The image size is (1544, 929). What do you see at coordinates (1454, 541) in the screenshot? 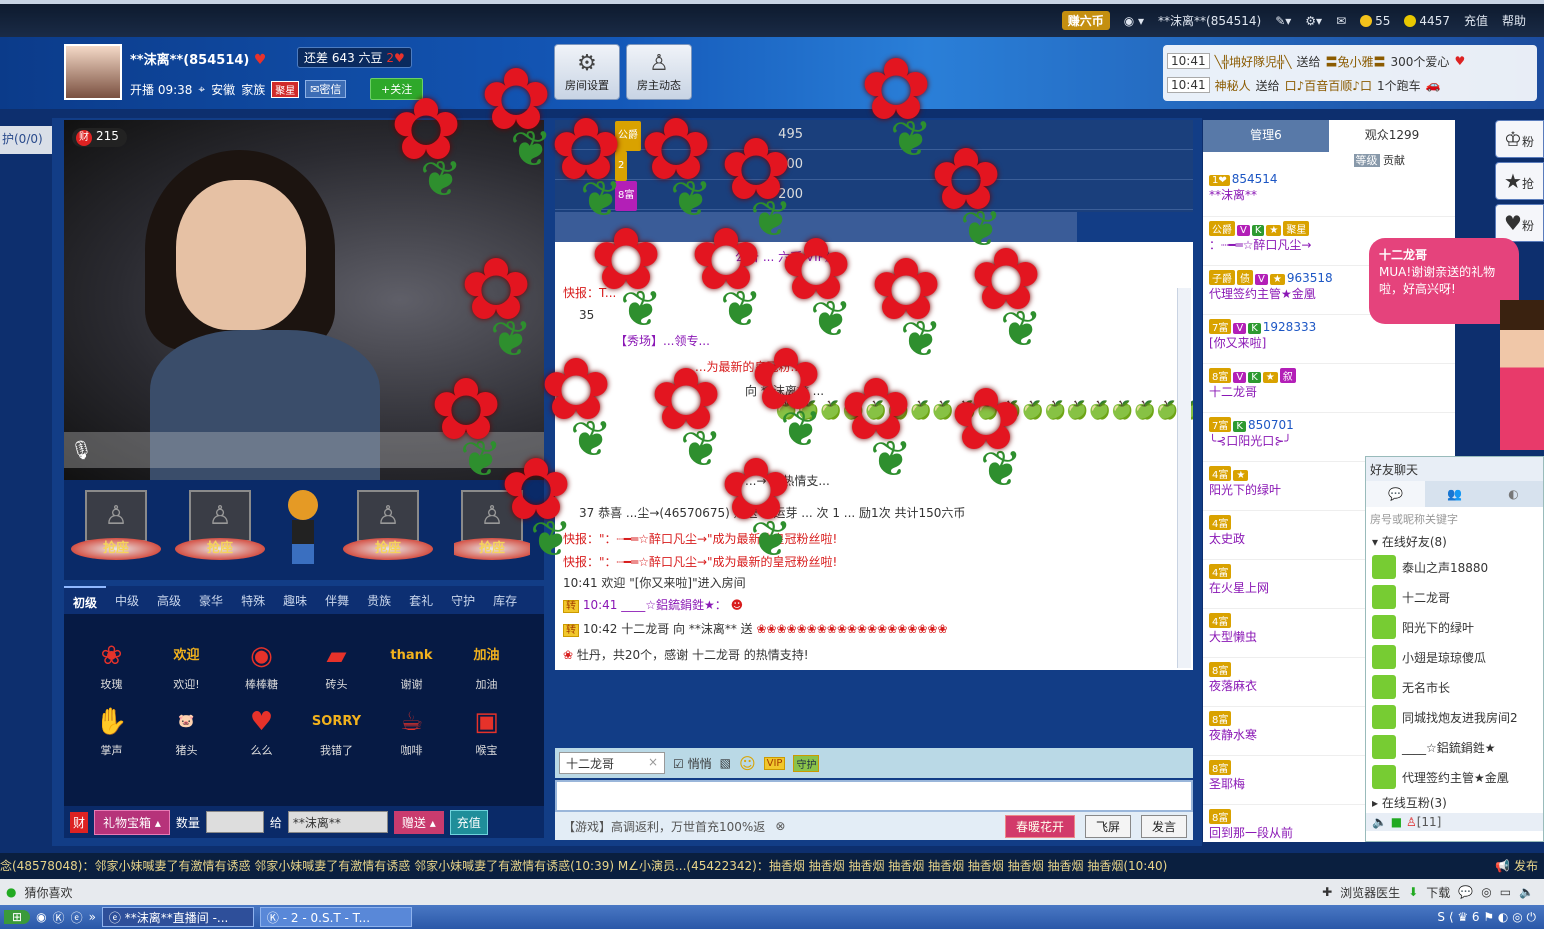
I see `online-friends-group: ▾ 在线好友(8)` at bounding box center [1454, 541].